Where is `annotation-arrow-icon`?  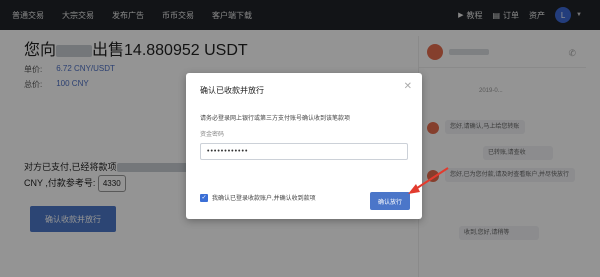 annotation-arrow-icon is located at coordinates (428, 180).